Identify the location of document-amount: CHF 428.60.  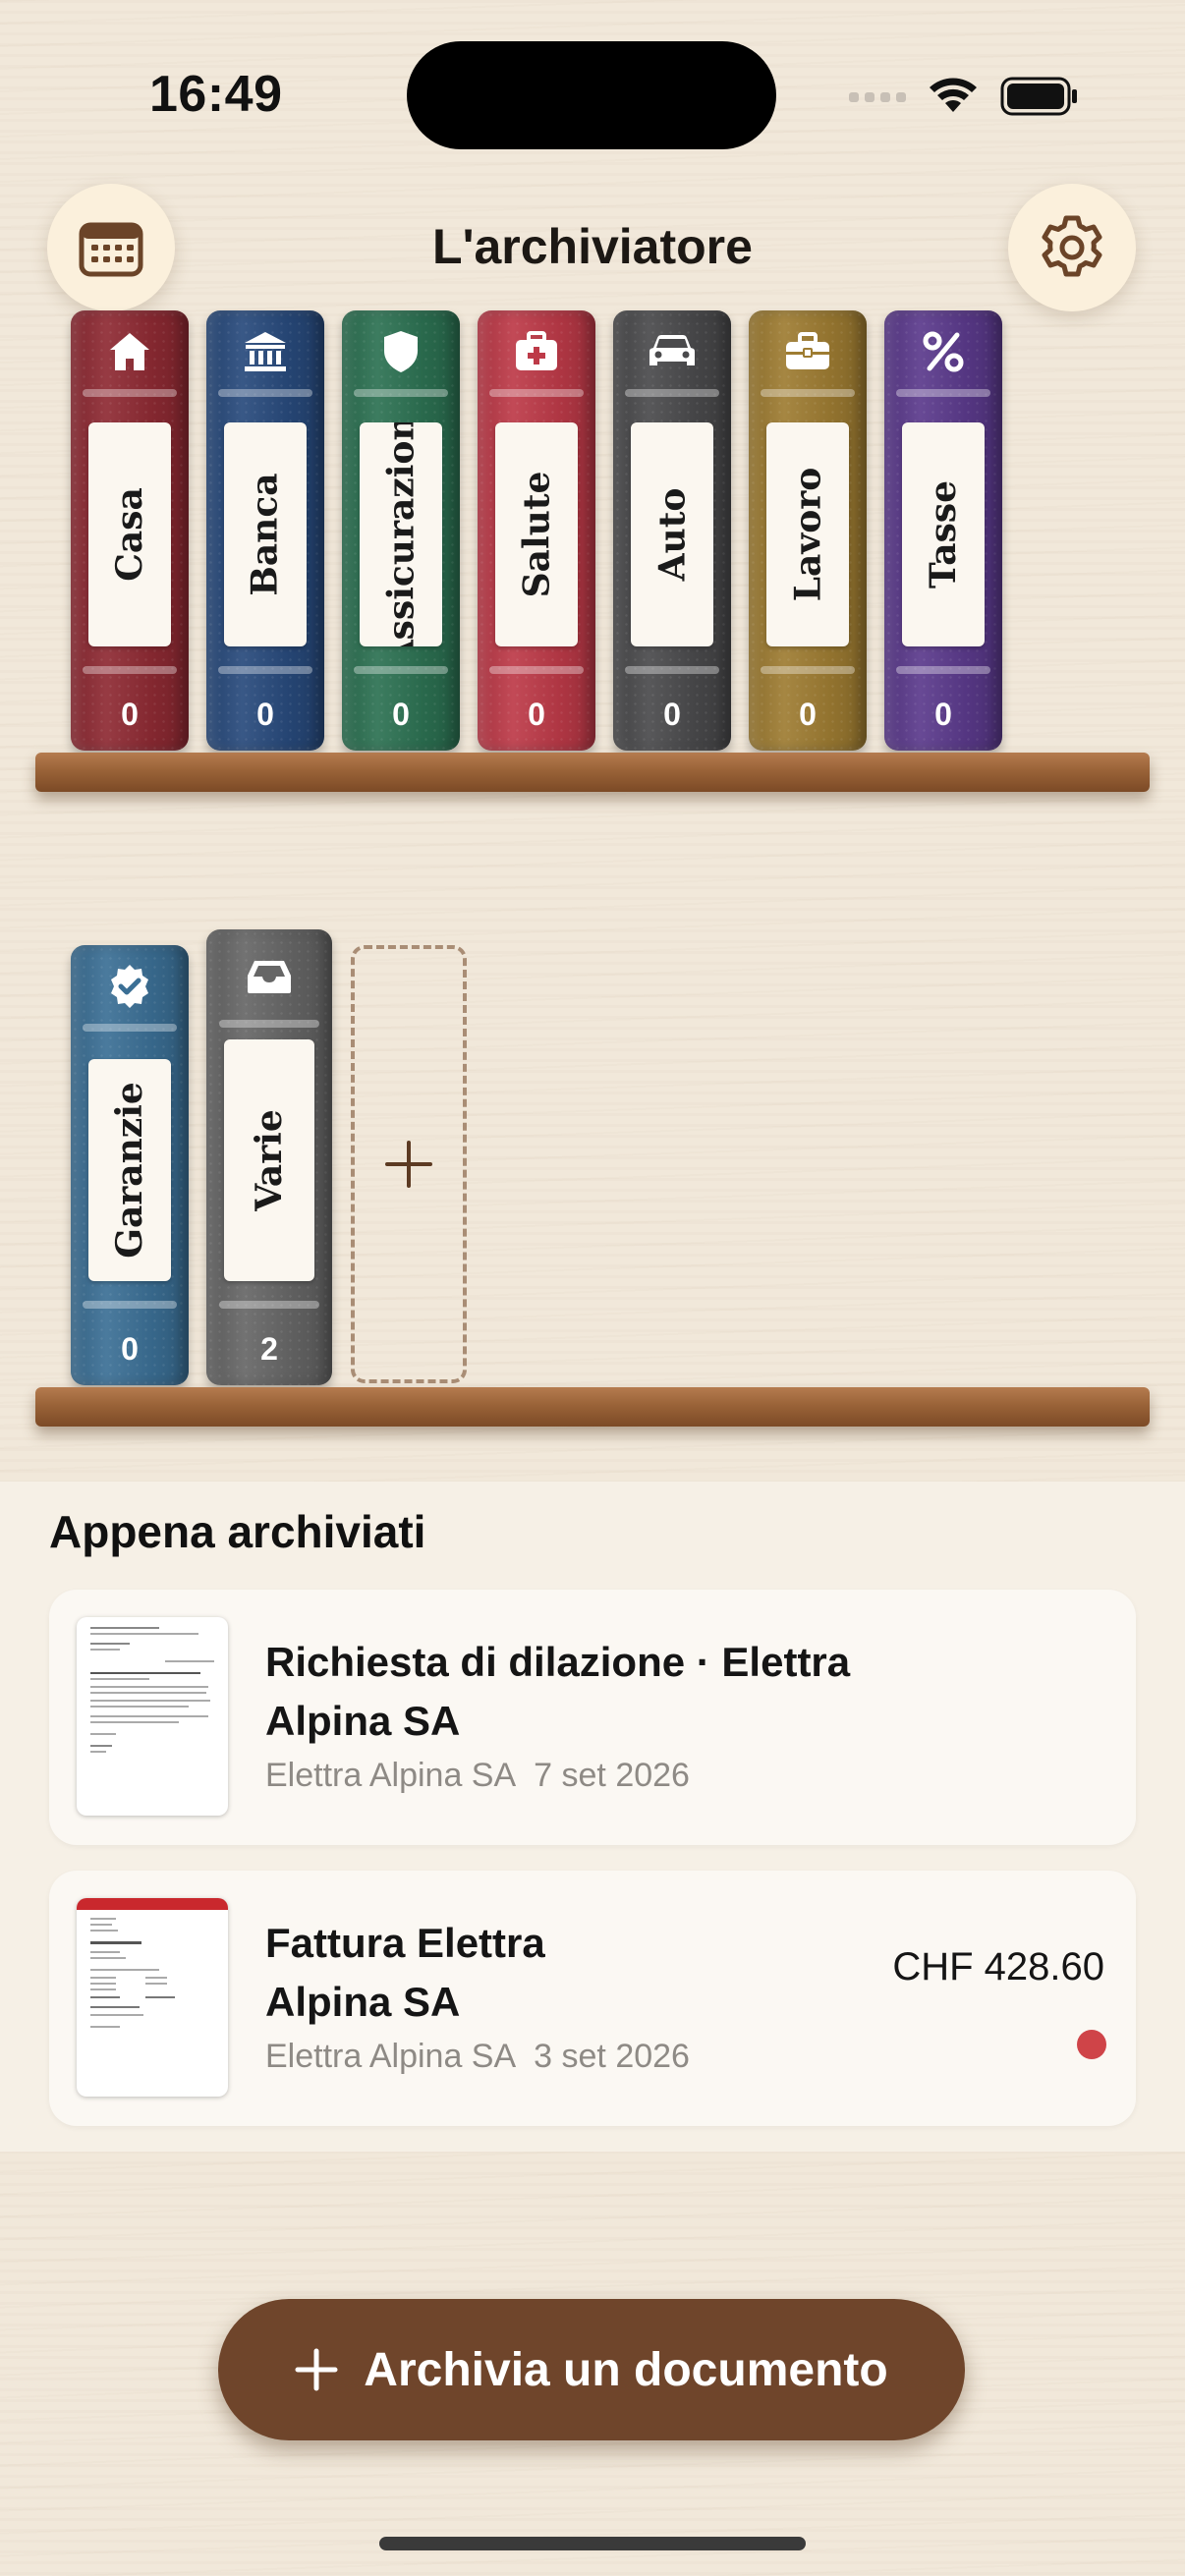
(998, 1966).